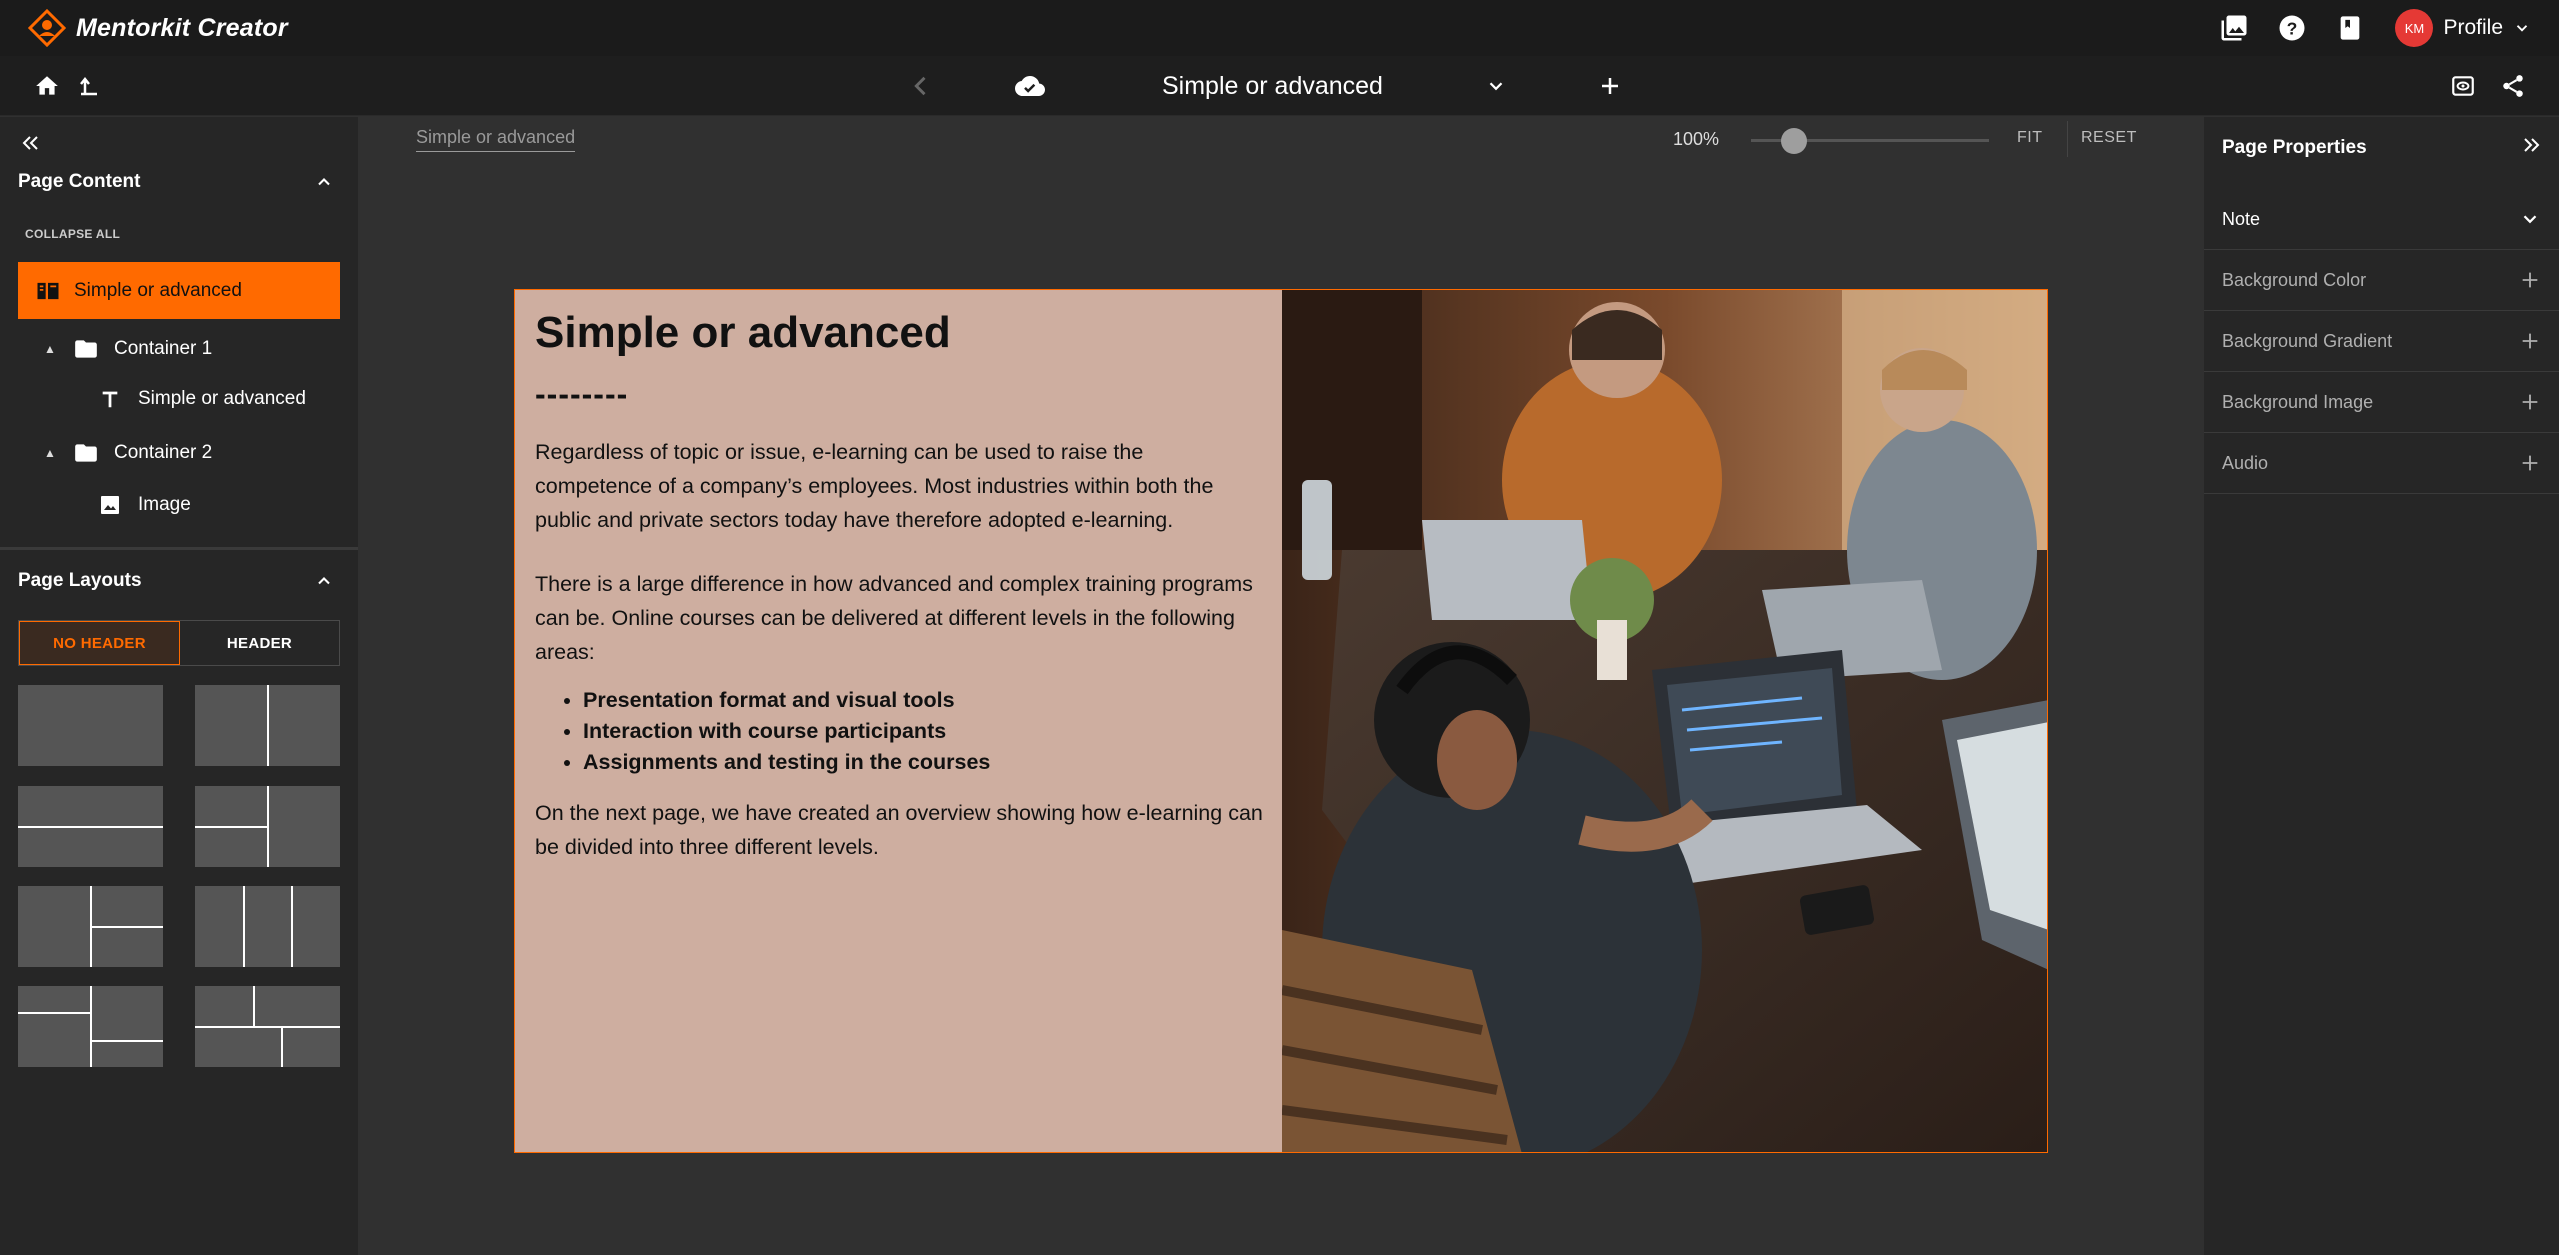  I want to click on help-icon: ?, so click(2292, 28).